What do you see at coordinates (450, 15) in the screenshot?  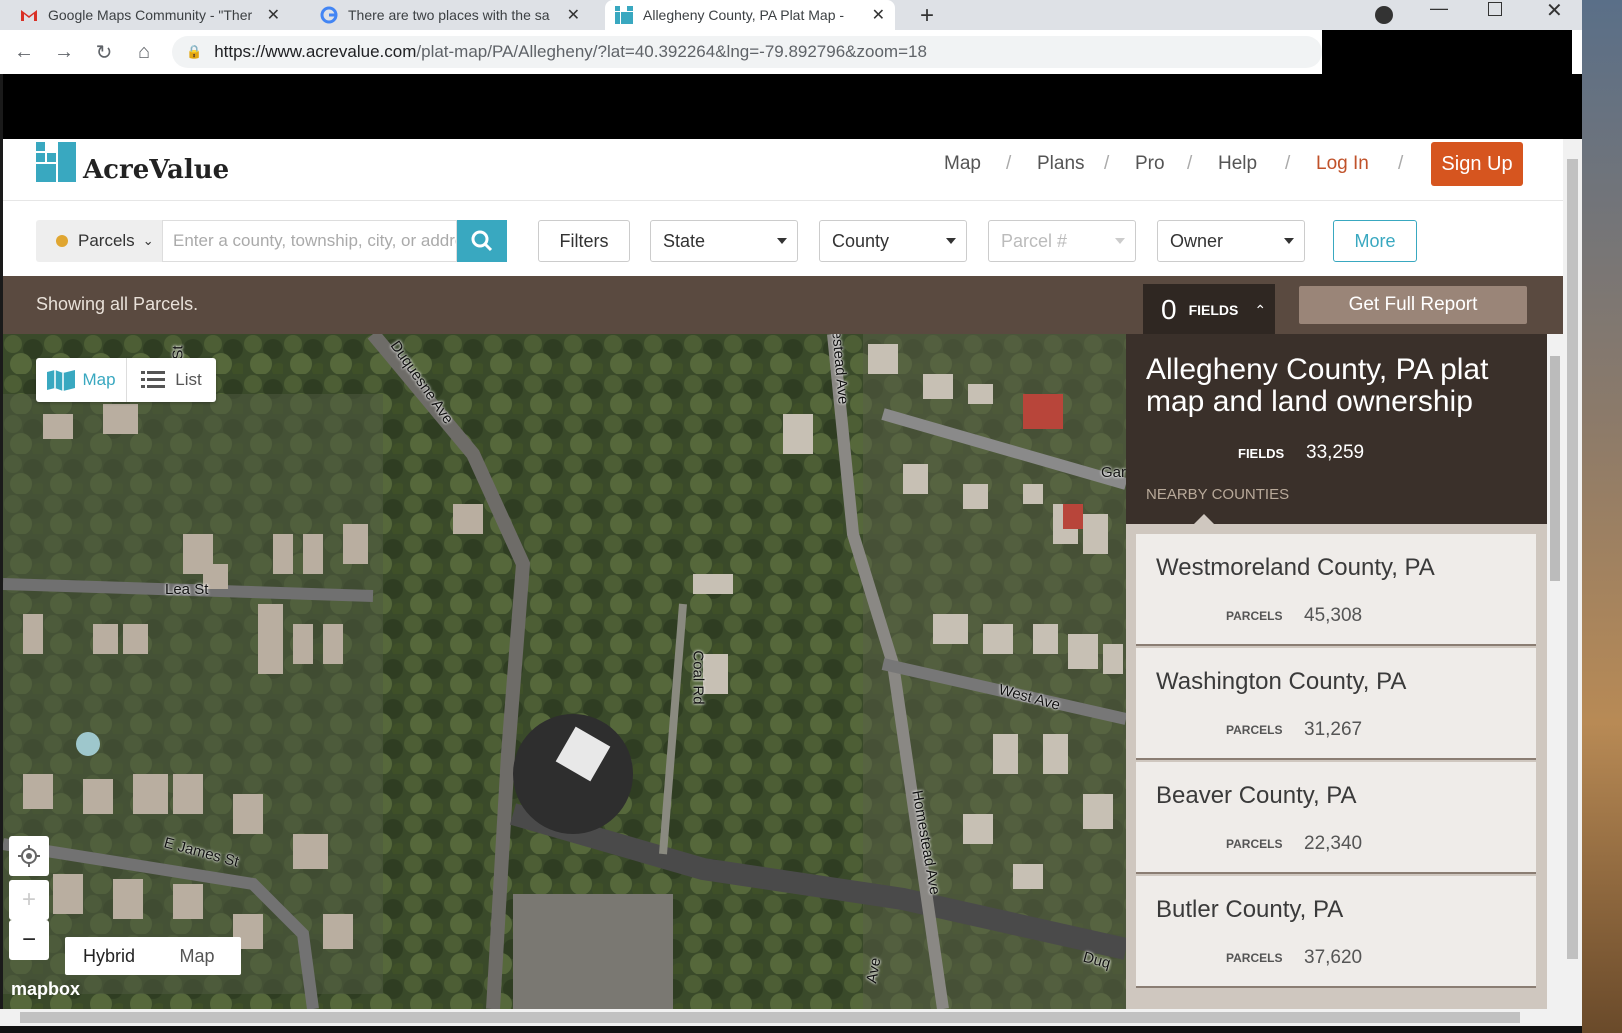 I see `tab-google-search: There are two places with the sa ✕` at bounding box center [450, 15].